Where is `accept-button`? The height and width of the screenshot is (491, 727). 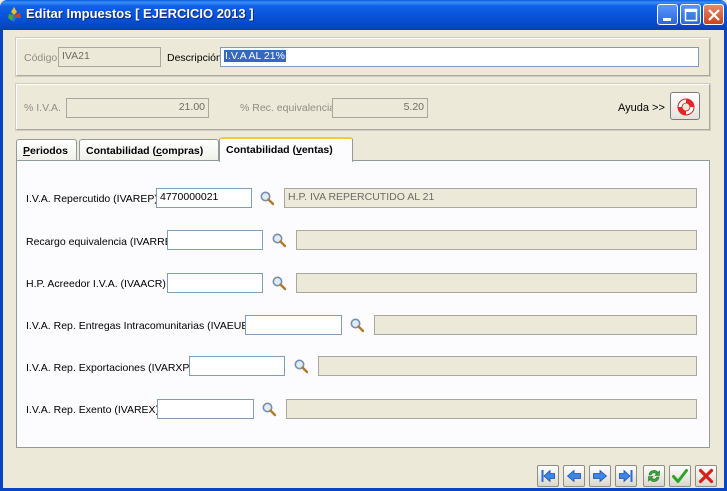
accept-button is located at coordinates (680, 476).